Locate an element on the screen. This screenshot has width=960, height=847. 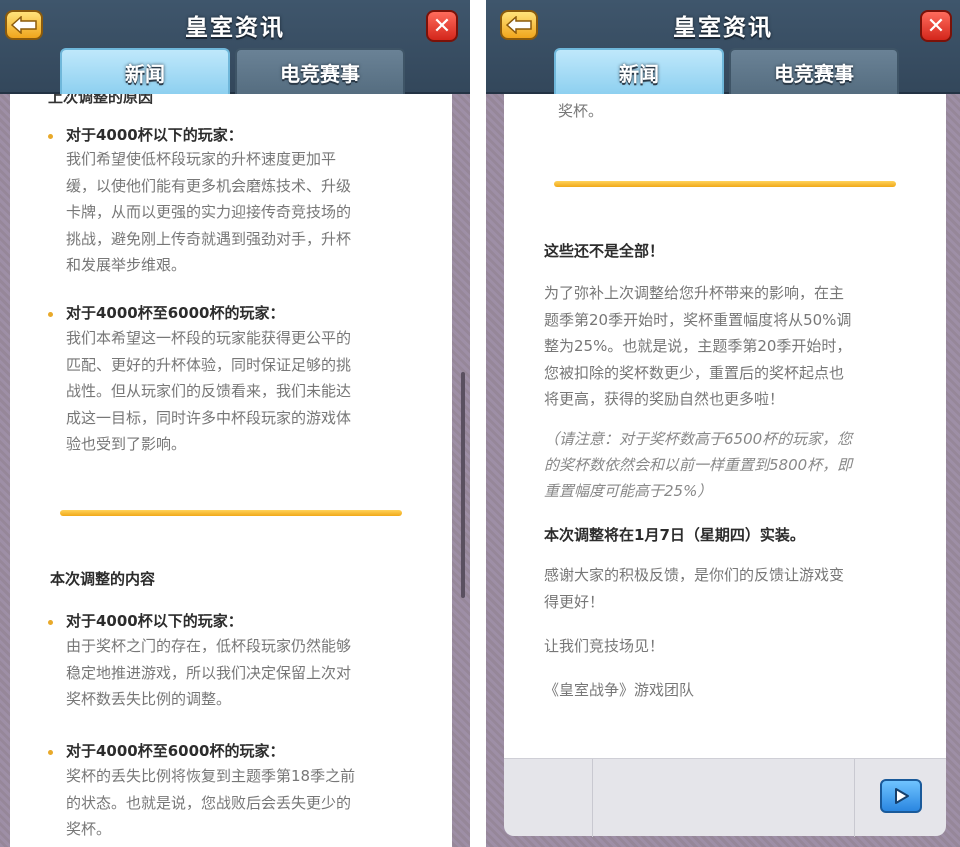
play-button is located at coordinates (901, 796).